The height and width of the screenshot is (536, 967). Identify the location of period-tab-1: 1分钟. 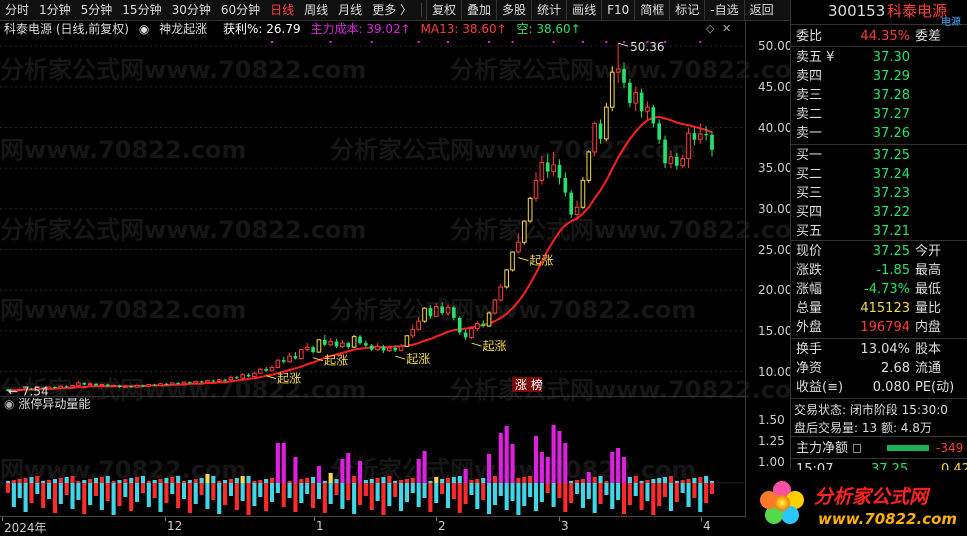
(55, 10).